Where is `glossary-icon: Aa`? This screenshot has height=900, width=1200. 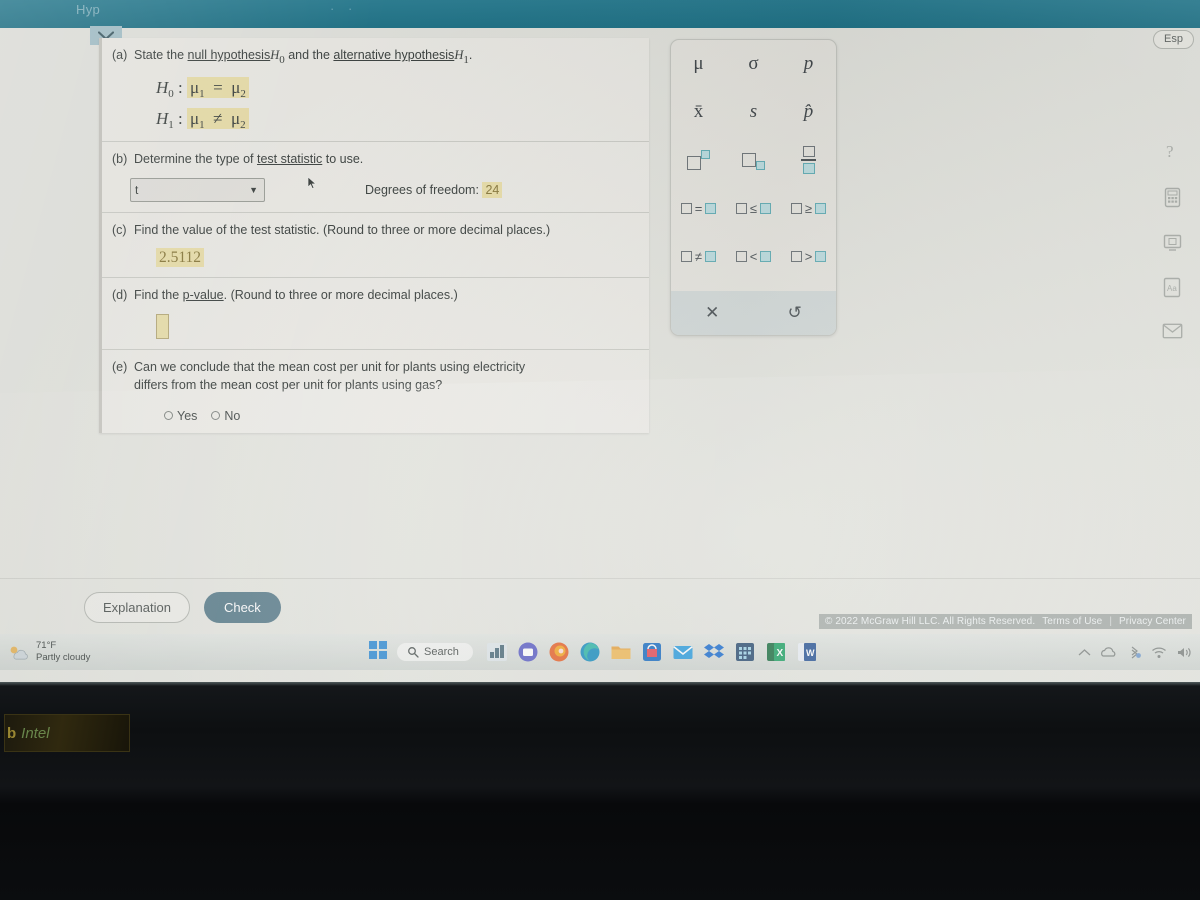 glossary-icon: Aa is located at coordinates (1172, 290).